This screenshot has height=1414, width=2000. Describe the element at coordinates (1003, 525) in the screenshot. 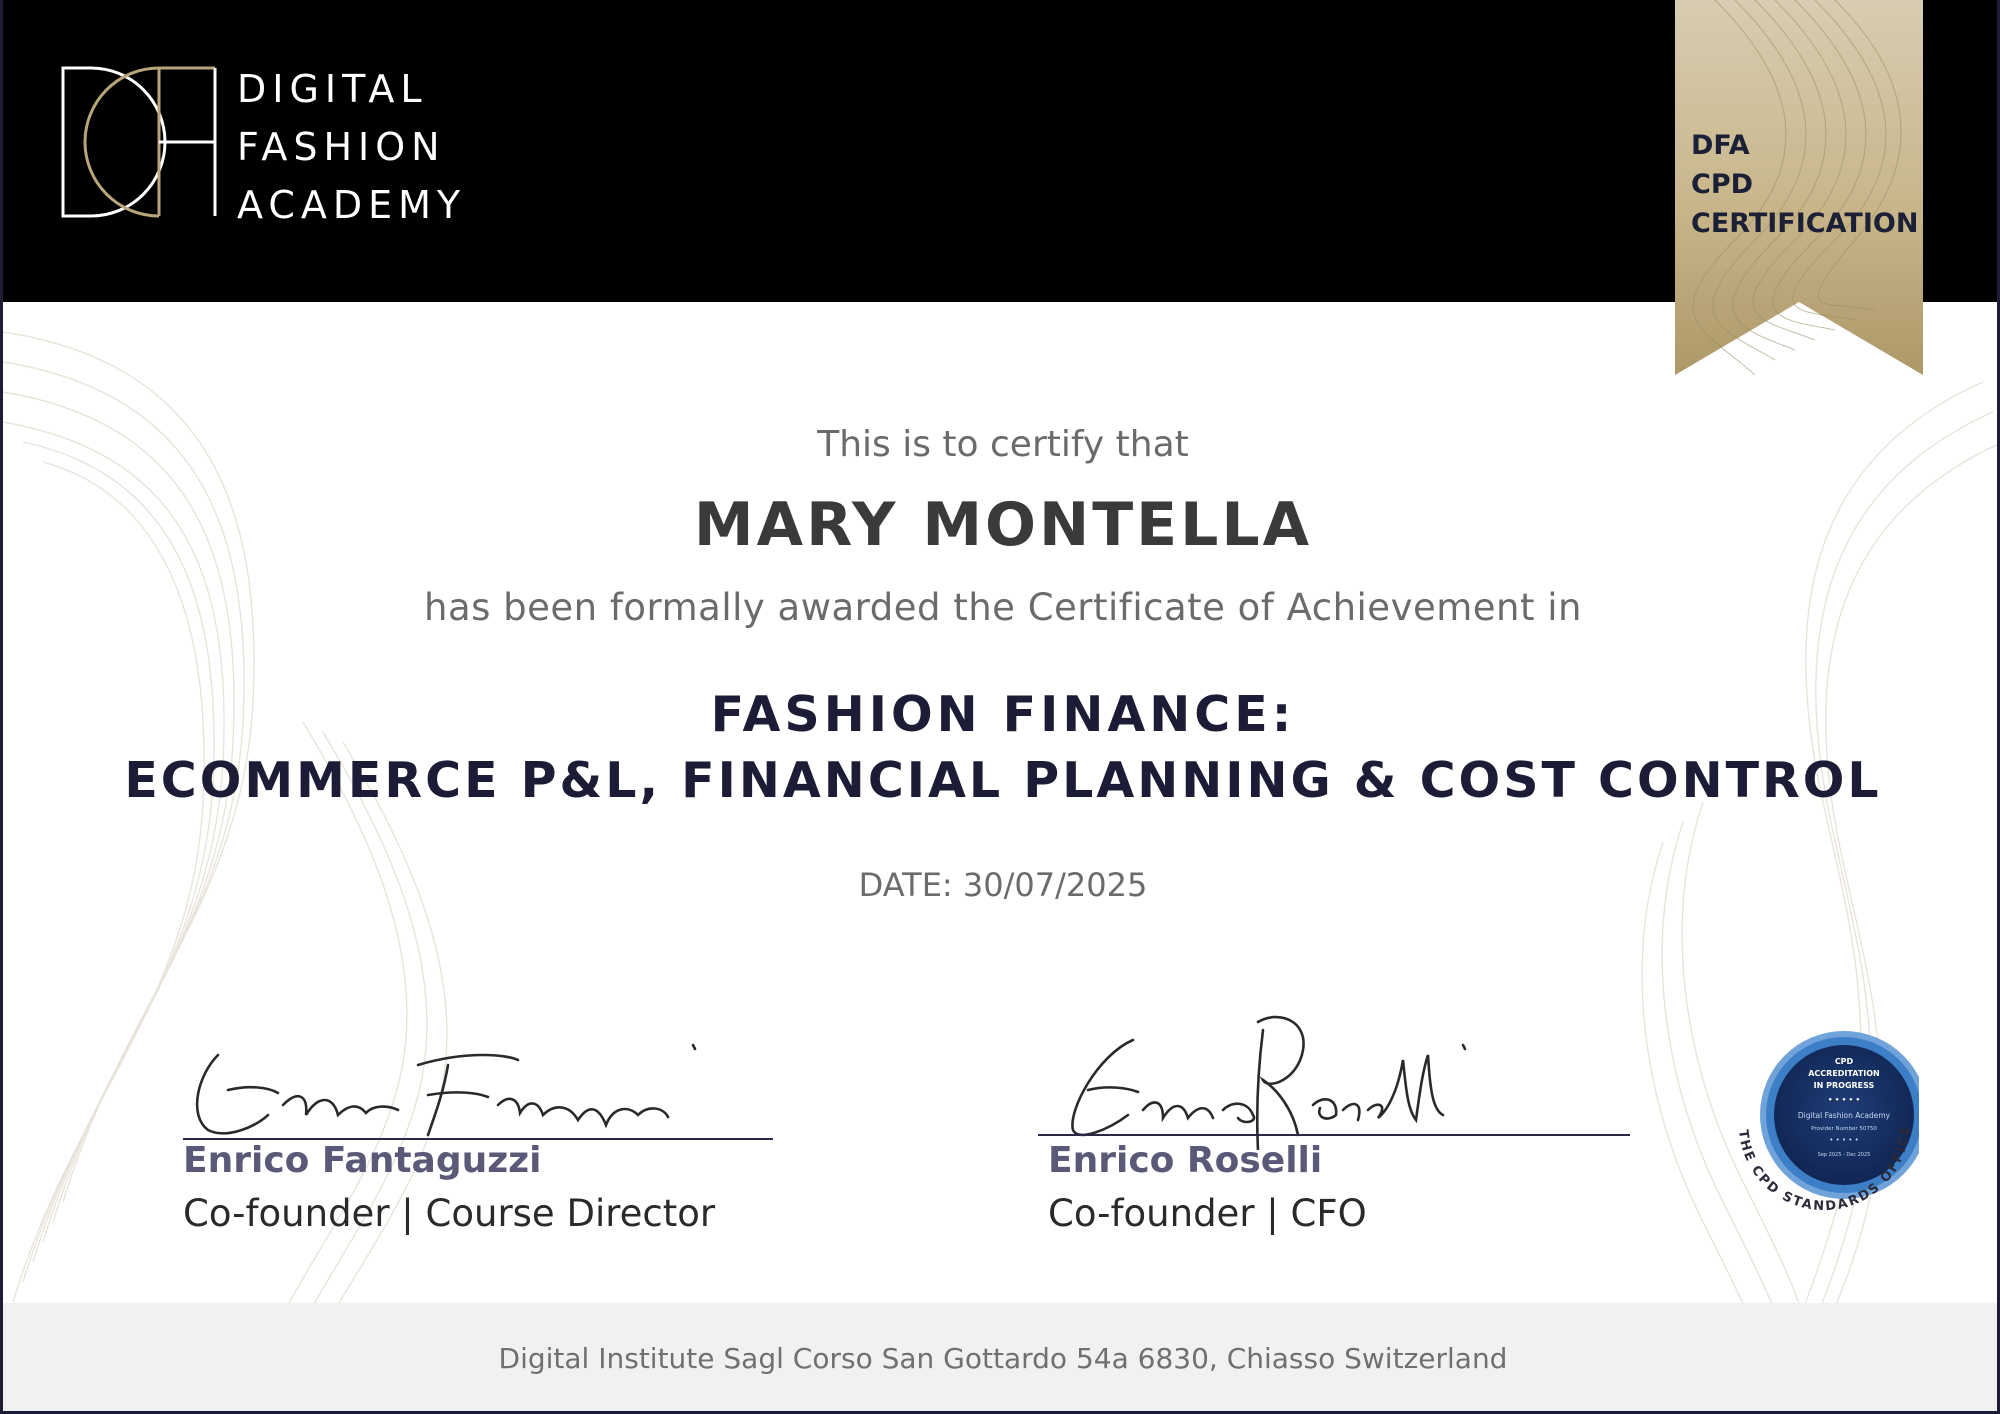

I see `recipient-name: MARY MONTELLA` at that location.